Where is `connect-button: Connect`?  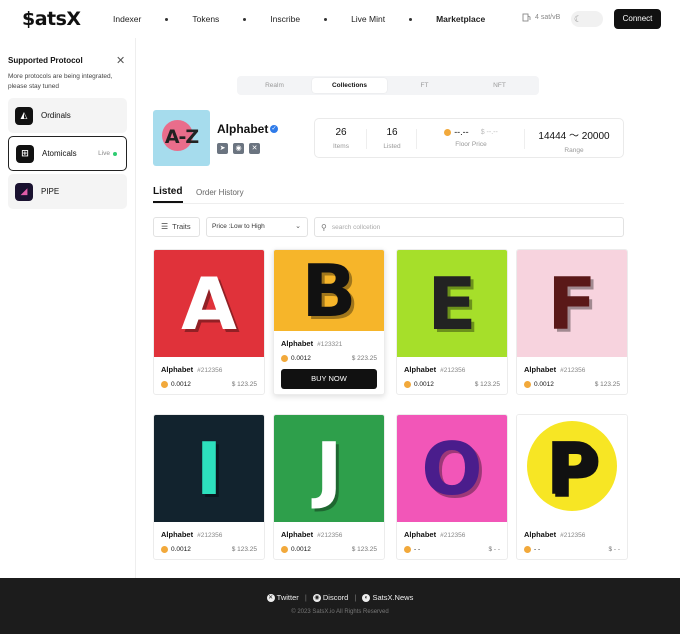
connect-button: Connect is located at coordinates (637, 19).